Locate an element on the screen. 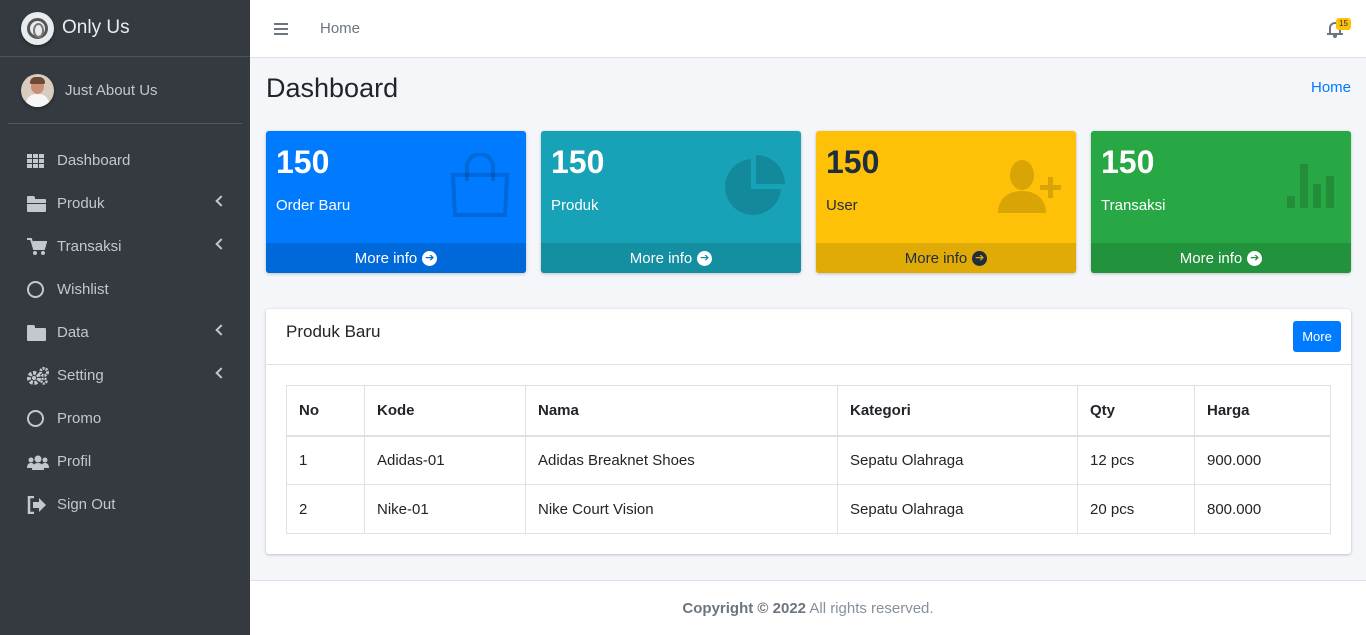 This screenshot has width=1366, height=635. users-icon is located at coordinates (38, 462).